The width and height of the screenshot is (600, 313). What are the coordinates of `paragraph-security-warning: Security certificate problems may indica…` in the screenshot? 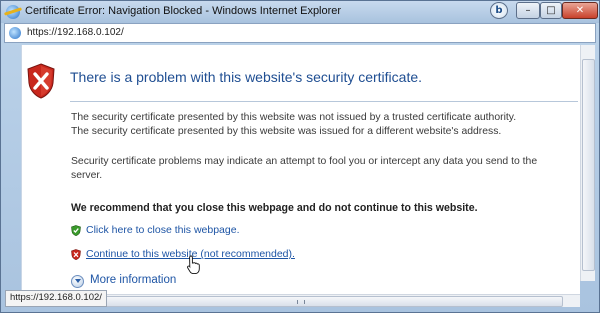 It's located at (304, 168).